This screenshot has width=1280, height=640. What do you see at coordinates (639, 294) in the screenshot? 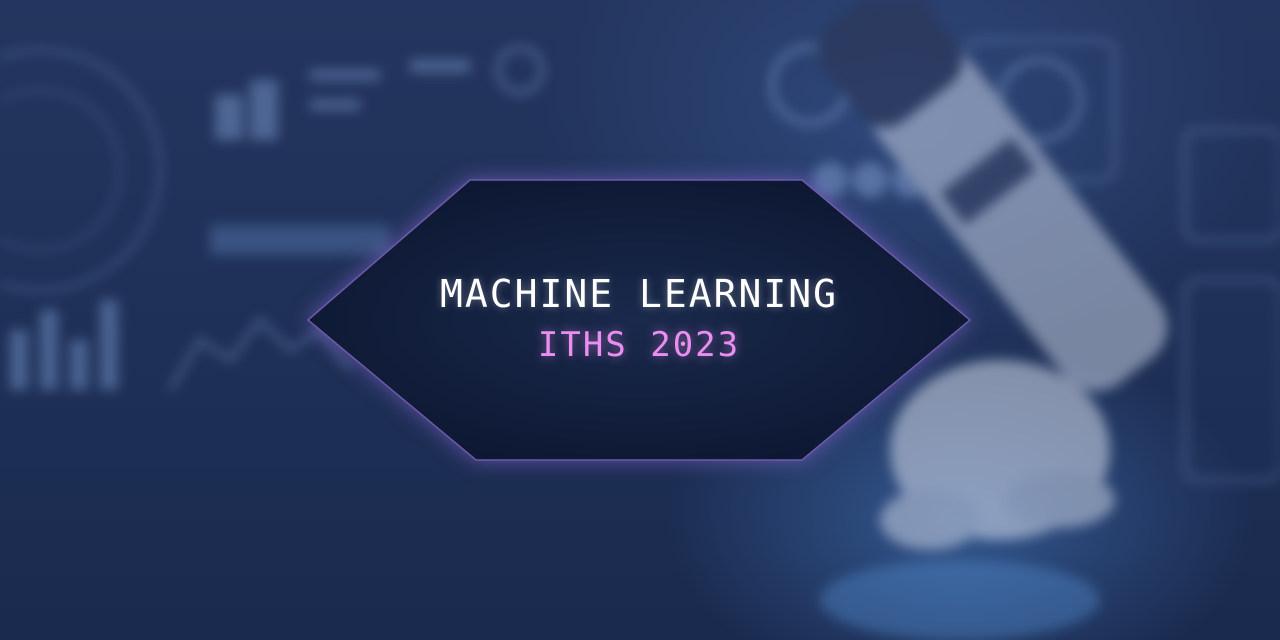
I see `banner-title: MACHINE LEARNING` at bounding box center [639, 294].